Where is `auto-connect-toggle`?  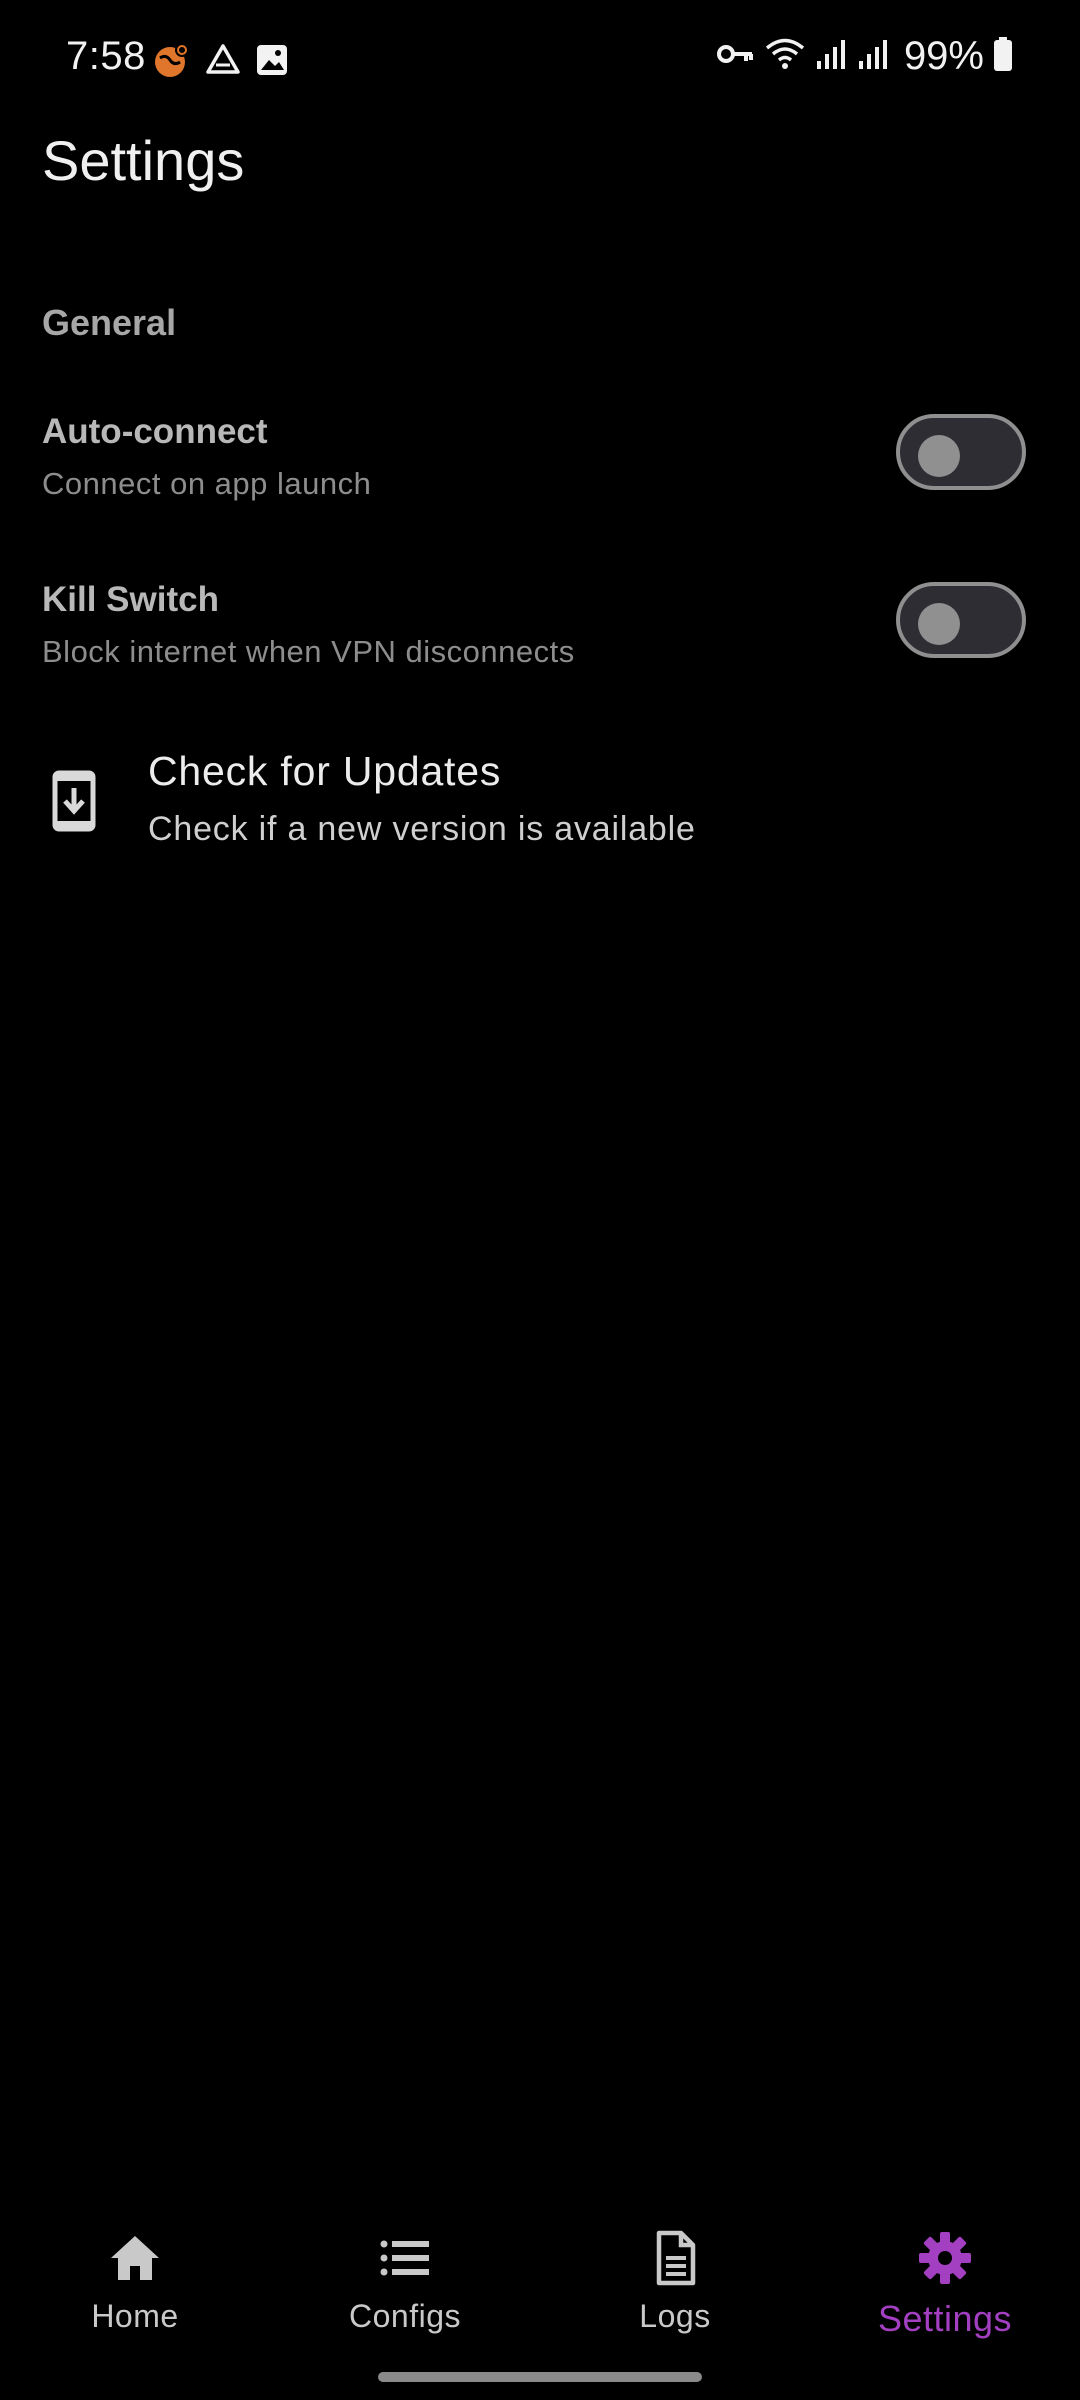
auto-connect-toggle is located at coordinates (961, 452).